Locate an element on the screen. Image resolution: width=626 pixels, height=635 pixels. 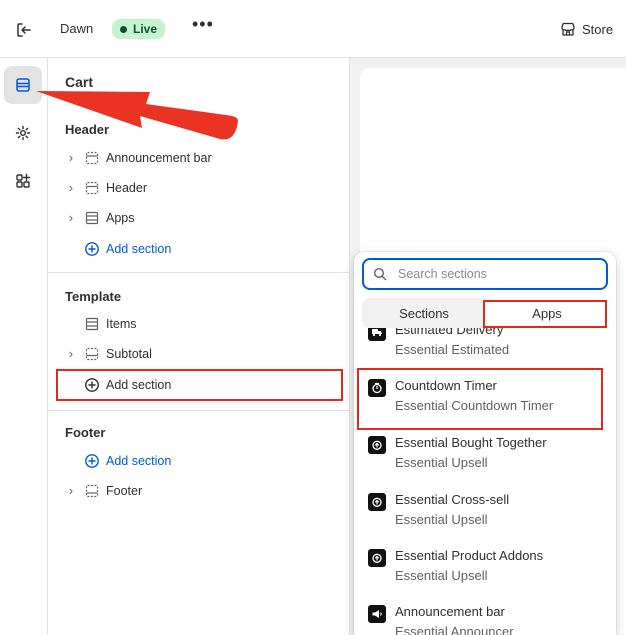
app-name: Essential Bought Together is located at coordinates (471, 442).